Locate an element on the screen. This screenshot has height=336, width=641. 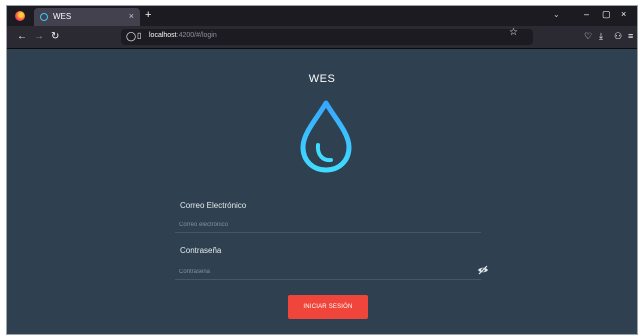
new-tab-button: + is located at coordinates (148, 15).